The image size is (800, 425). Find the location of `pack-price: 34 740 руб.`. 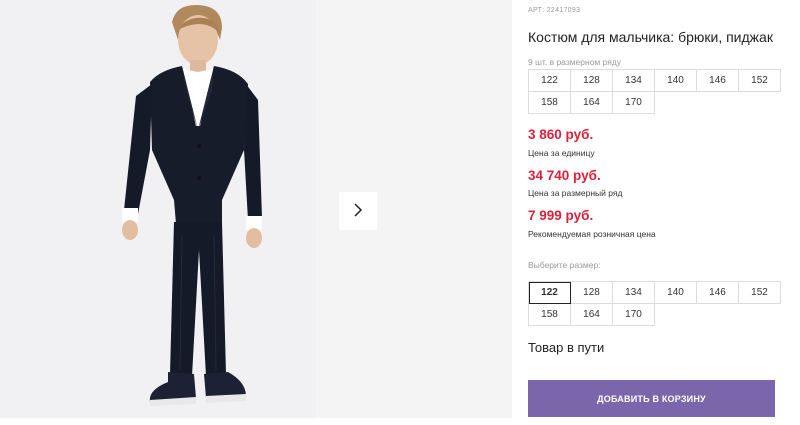

pack-price: 34 740 руб. is located at coordinates (564, 175).